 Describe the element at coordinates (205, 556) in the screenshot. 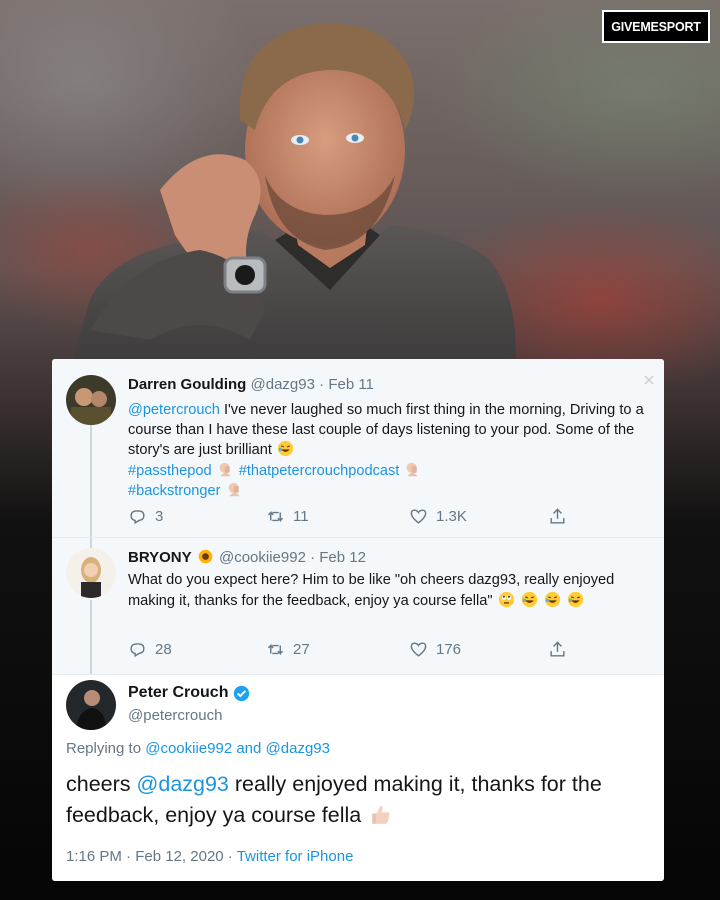

I see `sunflower-emoji` at that location.